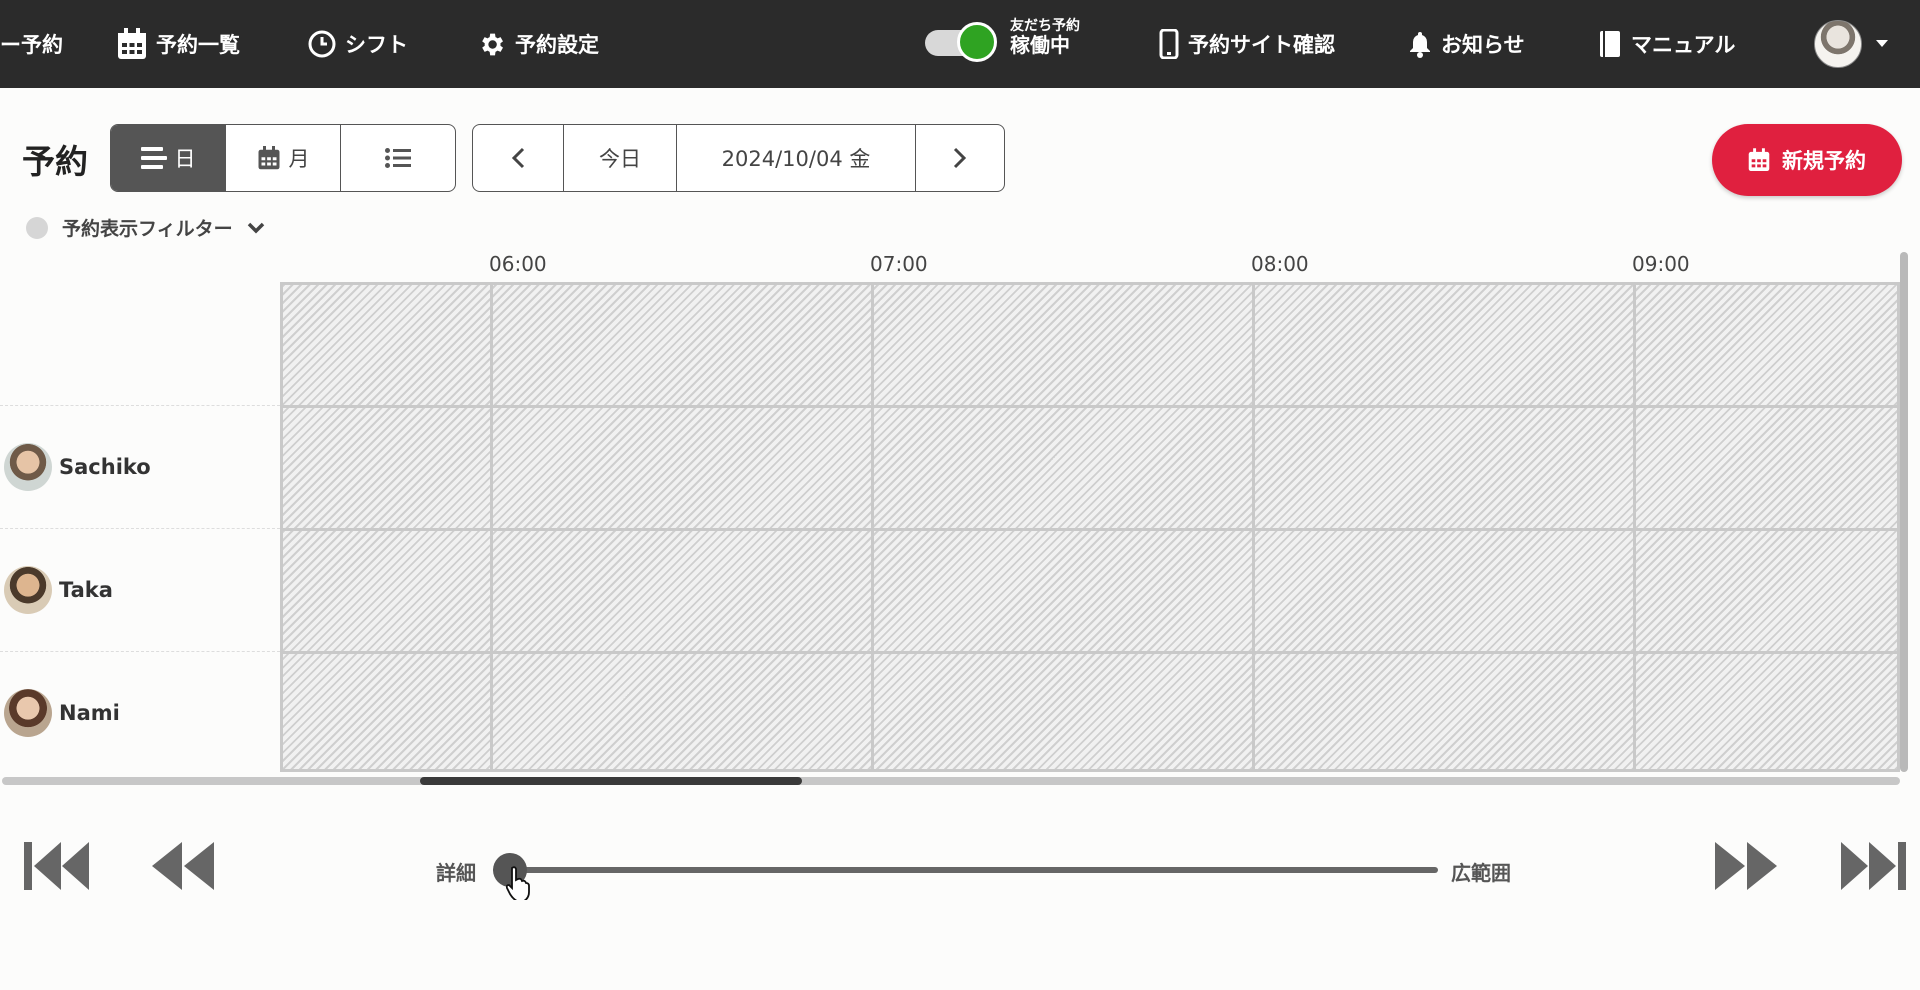 This screenshot has height=990, width=1920. Describe the element at coordinates (299, 159) in the screenshot. I see `view-month-label: 月` at that location.